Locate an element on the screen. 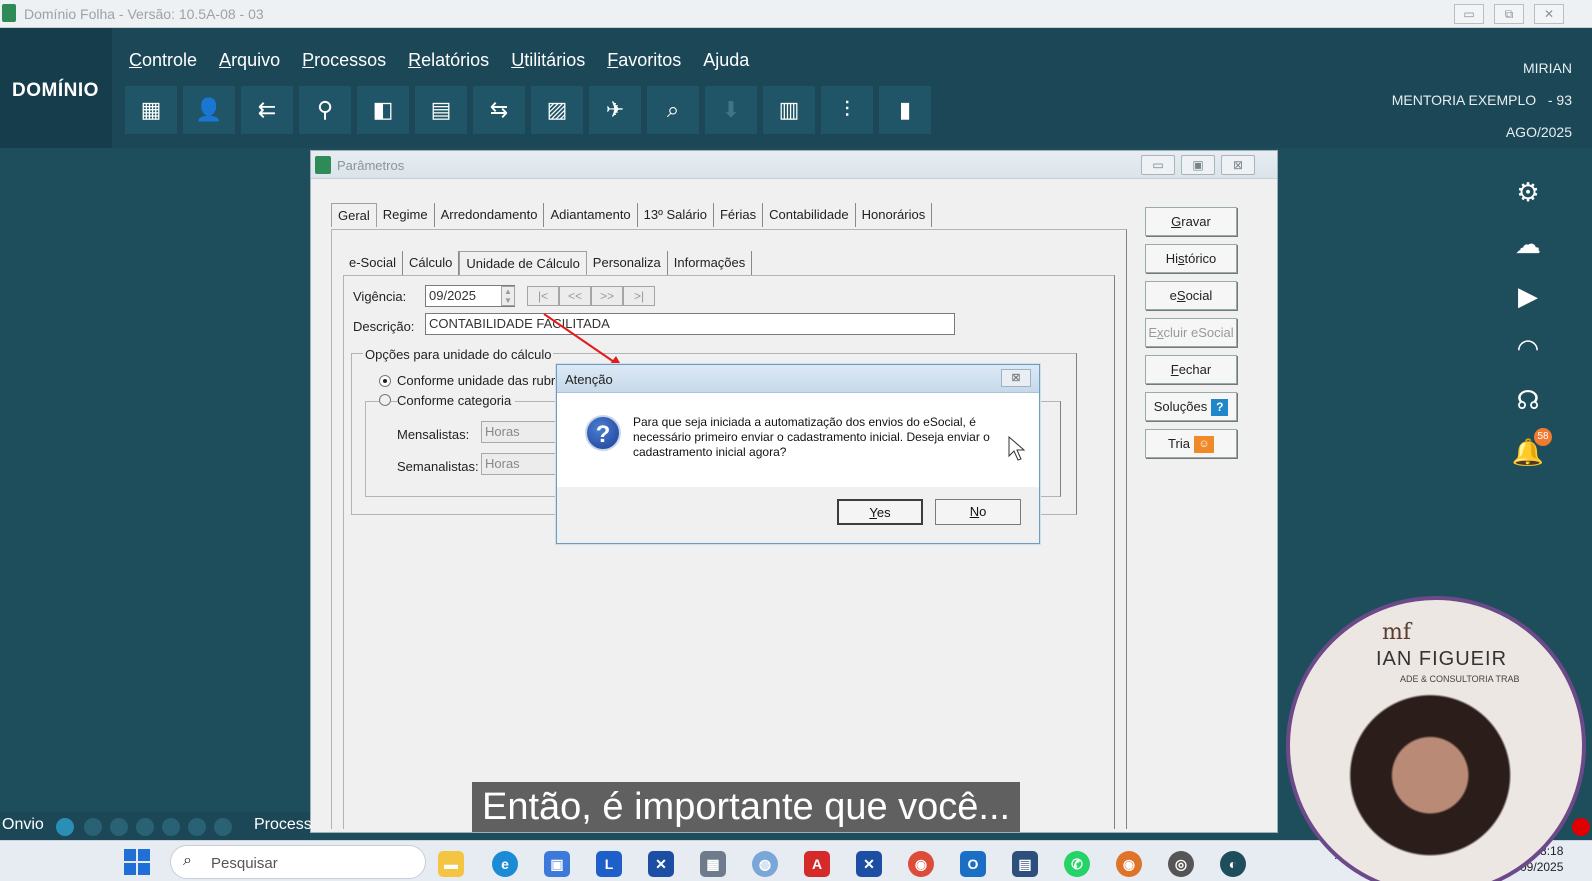 The image size is (1592, 881). main-toolbar: ▦ 👤 ⇇ ⚲ ◧ ▤ ⇆ ▨ ✈ ⌕ ⬇ ▥ ⫶ ▮ is located at coordinates (528, 110).